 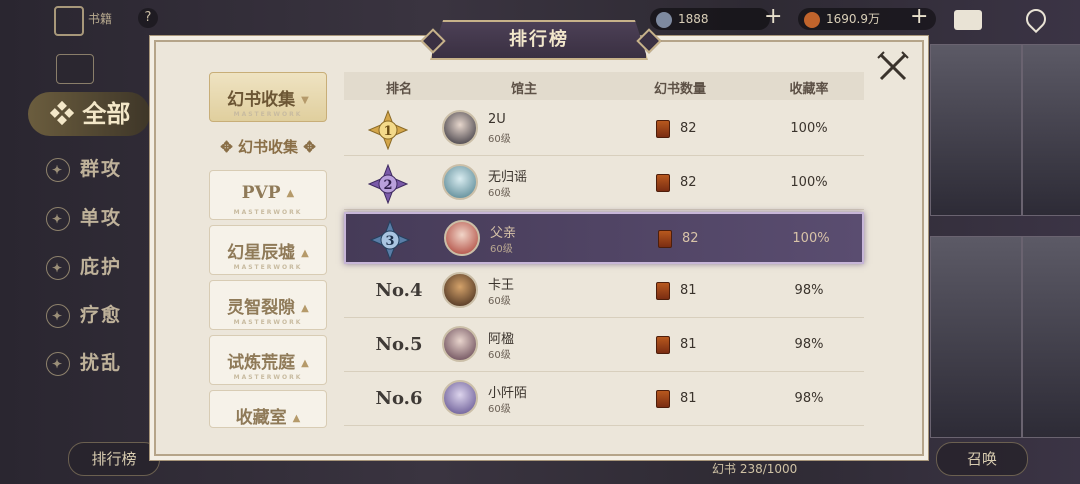 I want to click on tab-pvp-sub: MASTERWORK, so click(x=268, y=212).